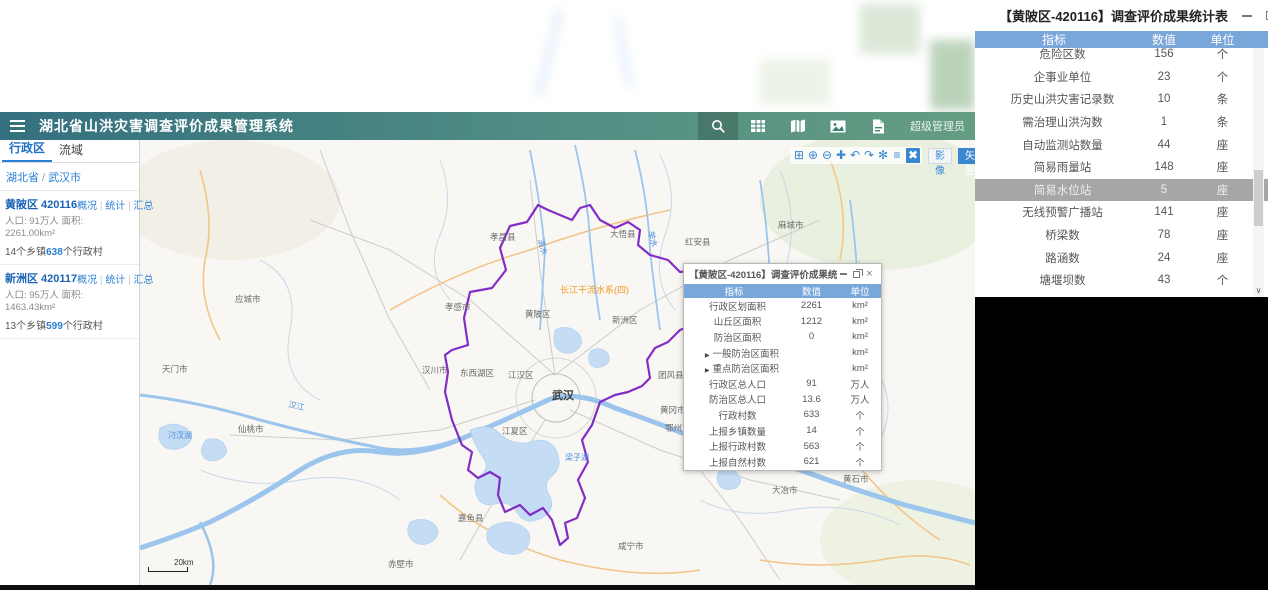  Describe the element at coordinates (487, 56) in the screenshot. I see `top-backdrop` at that location.